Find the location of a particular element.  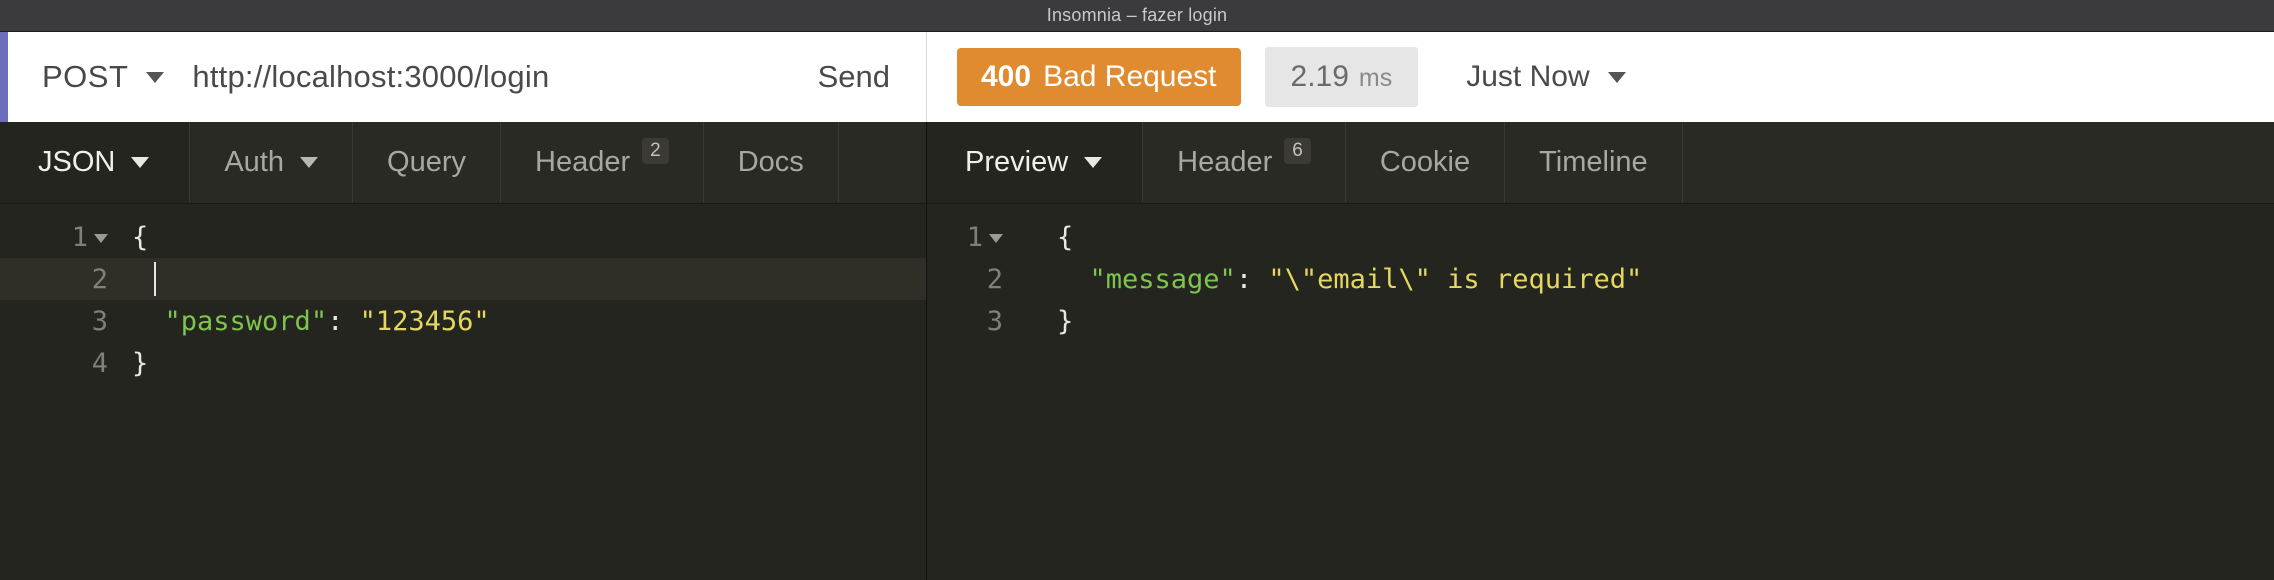

response-tab-cookie: Cookie is located at coordinates (1426, 162).